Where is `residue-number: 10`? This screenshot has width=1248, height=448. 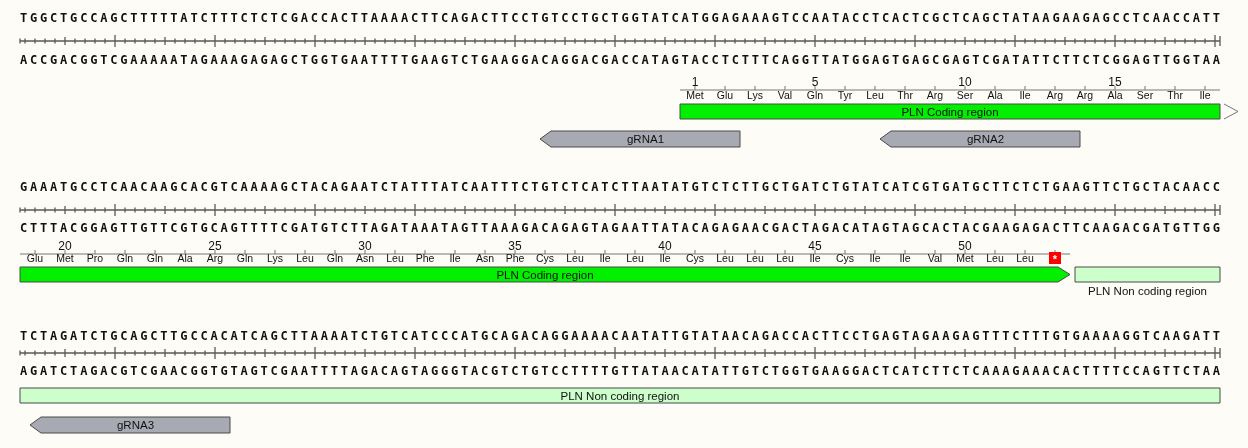
residue-number: 10 is located at coordinates (965, 82).